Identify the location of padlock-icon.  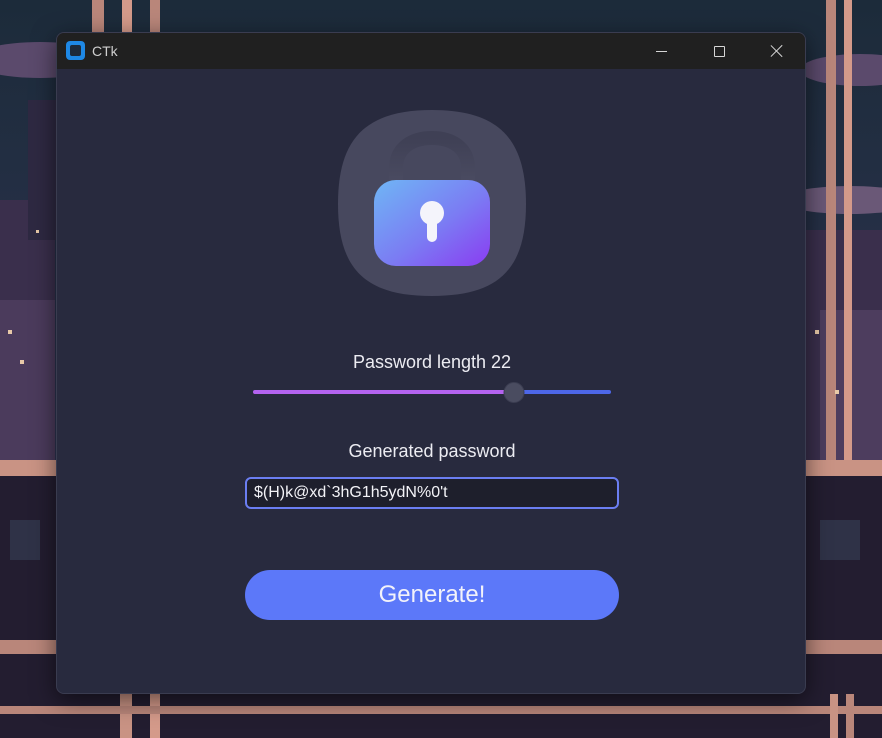
(432, 203).